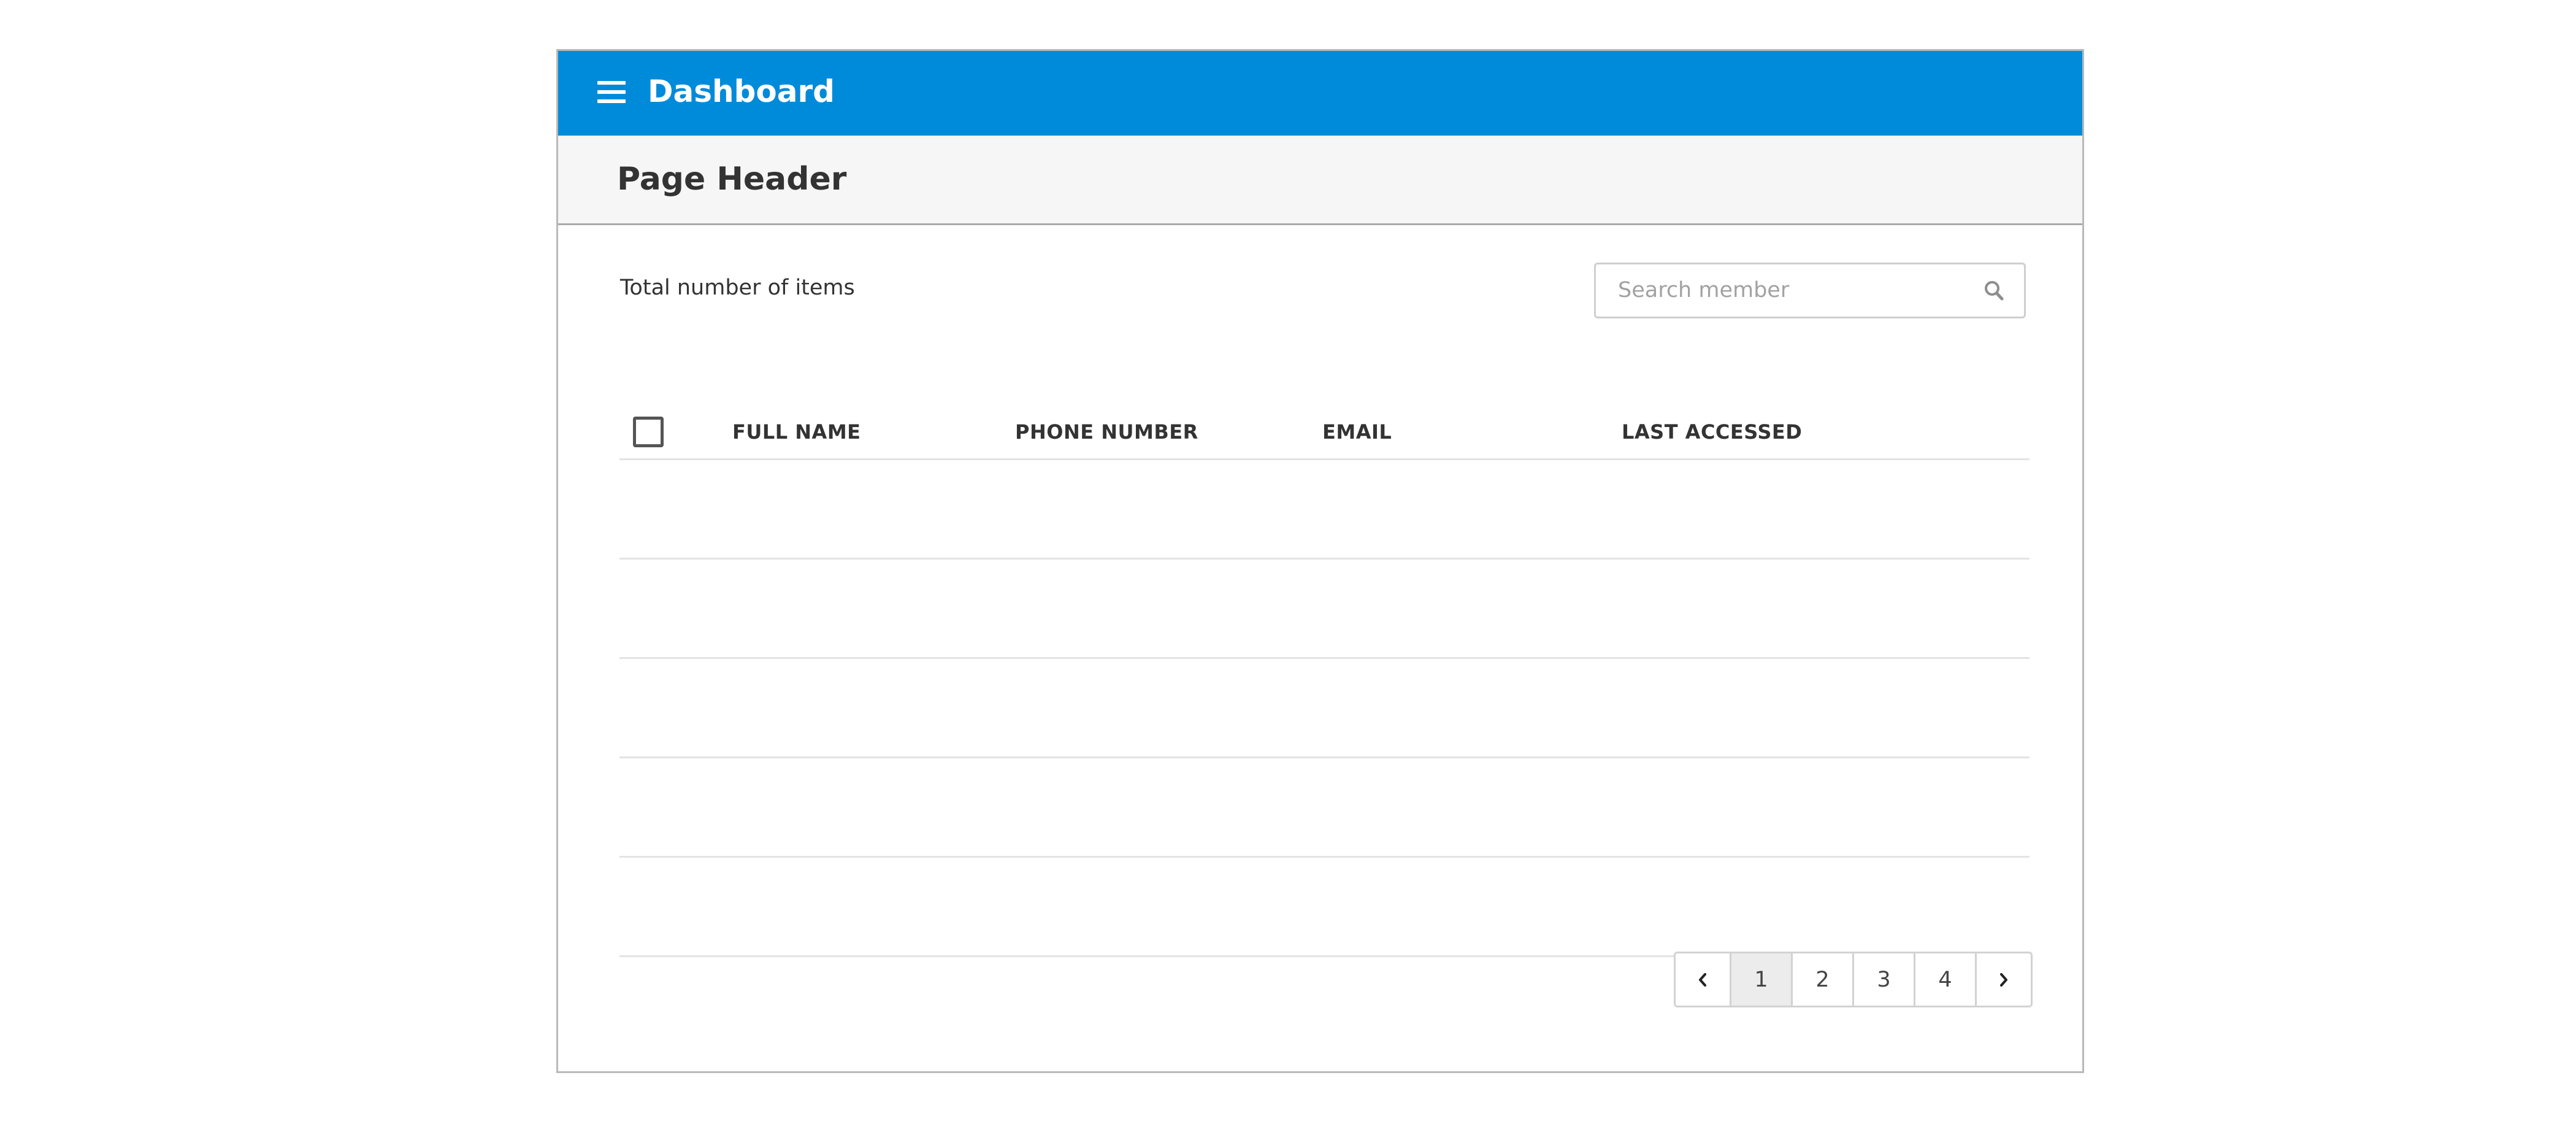 This screenshot has height=1124, width=2576. I want to click on next-page-button, so click(2004, 980).